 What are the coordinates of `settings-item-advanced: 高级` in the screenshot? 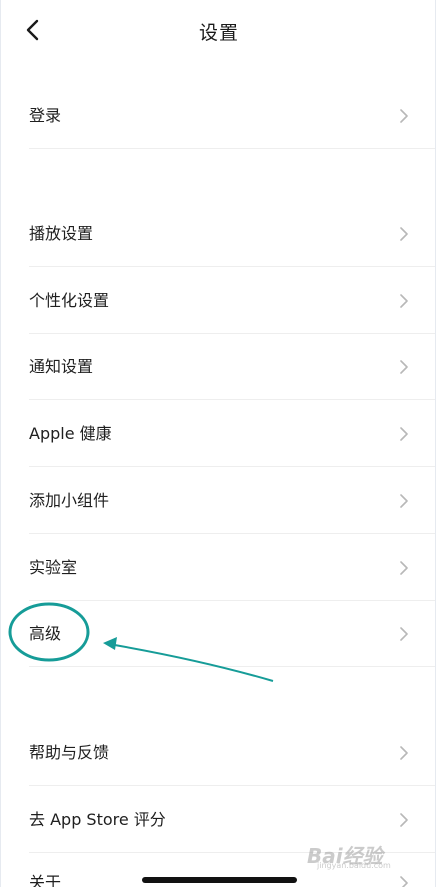 It's located at (232, 634).